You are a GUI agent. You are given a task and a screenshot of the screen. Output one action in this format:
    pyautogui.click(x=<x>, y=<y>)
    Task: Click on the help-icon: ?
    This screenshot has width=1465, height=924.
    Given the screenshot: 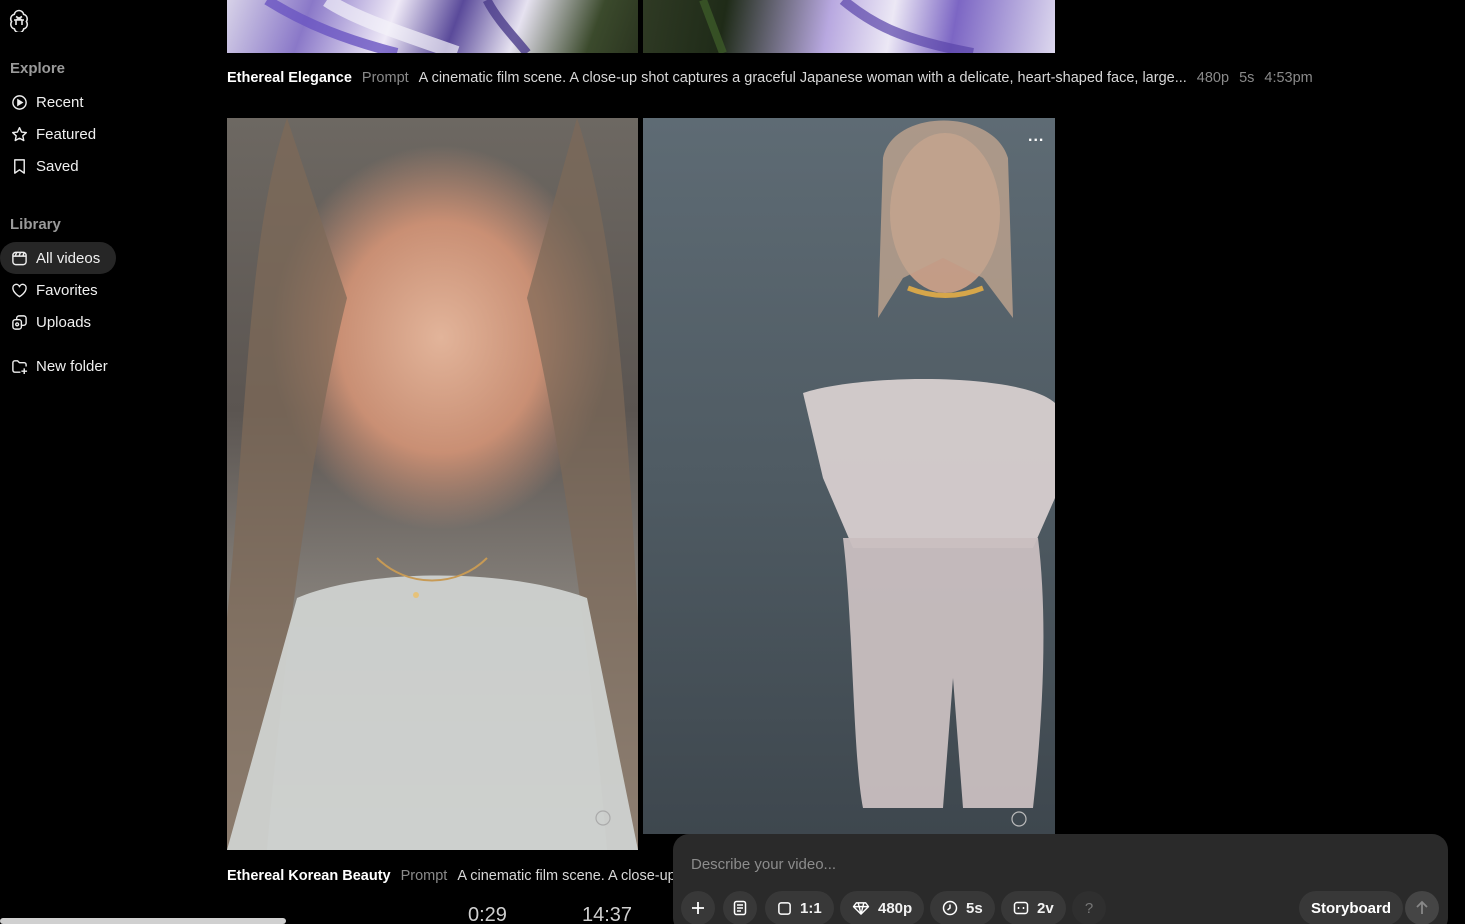 What is the action you would take?
    pyautogui.click(x=1089, y=908)
    